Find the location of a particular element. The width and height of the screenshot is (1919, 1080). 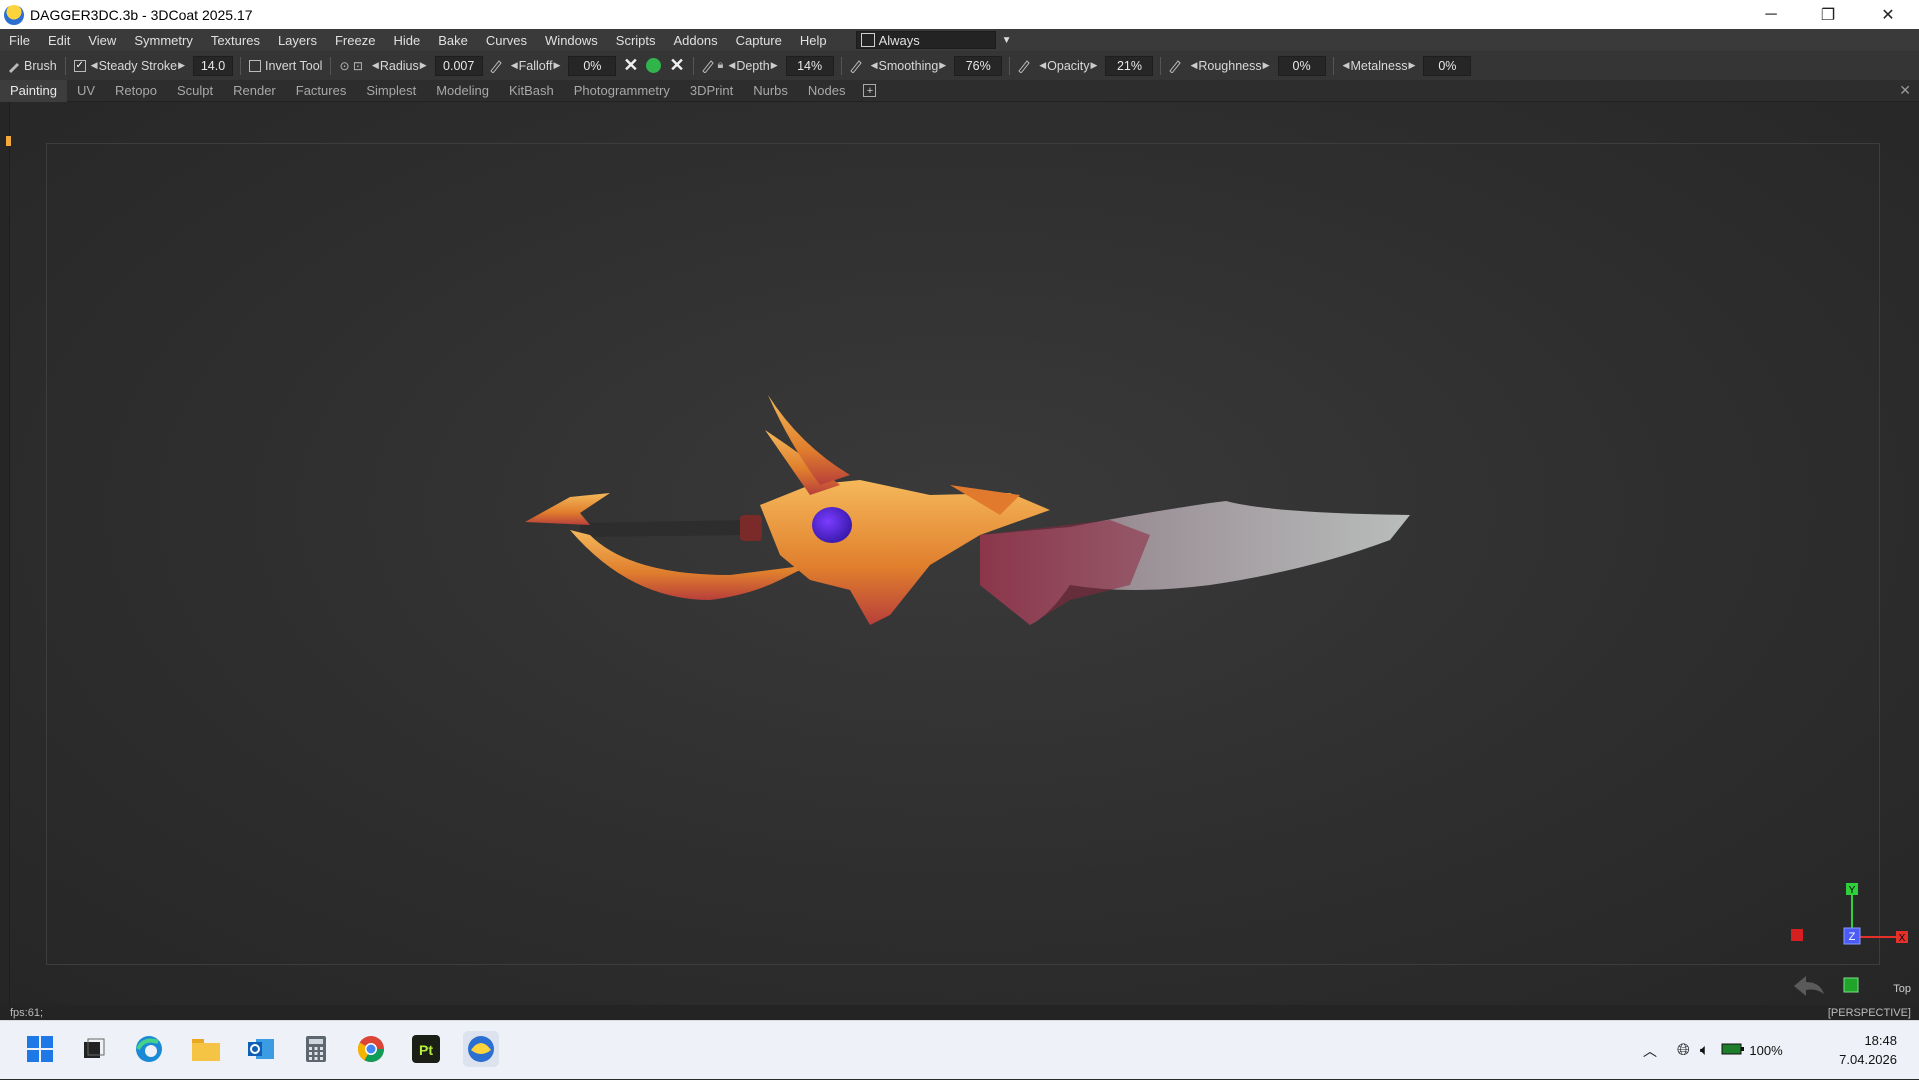

tab-factures: Factures is located at coordinates (321, 91).